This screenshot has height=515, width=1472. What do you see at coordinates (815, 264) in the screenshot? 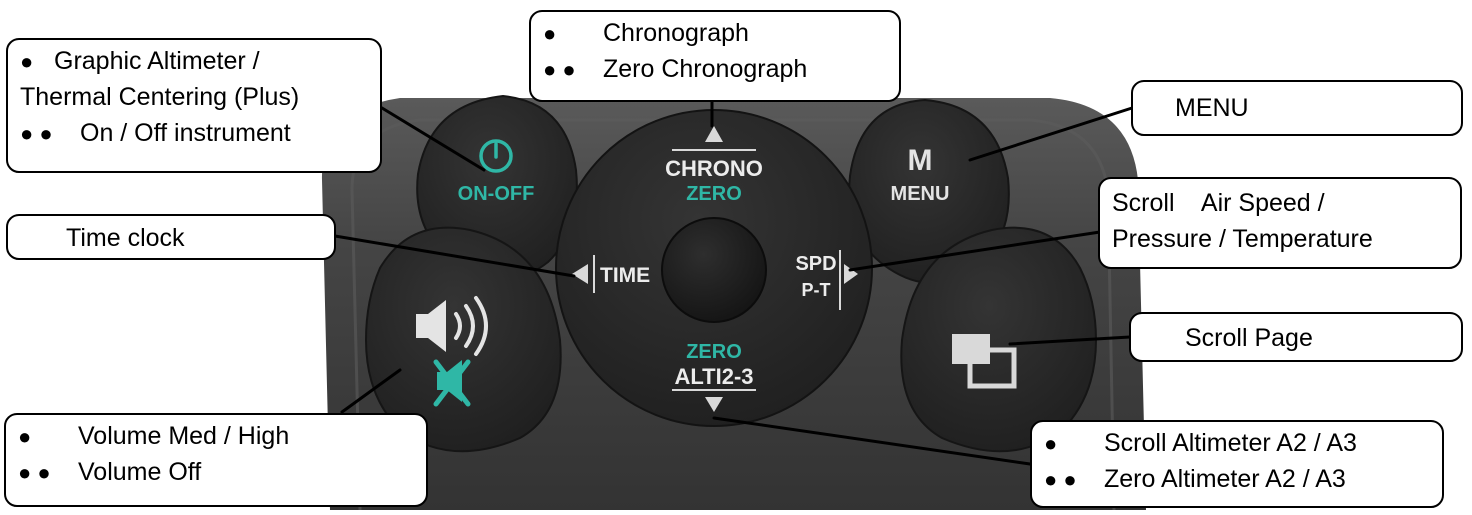
I see `spd-label: SPD` at bounding box center [815, 264].